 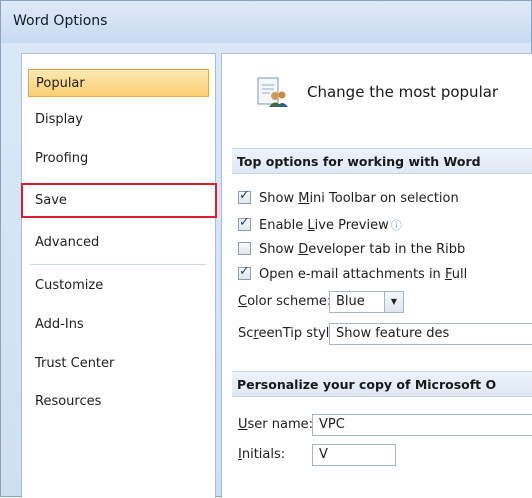 What do you see at coordinates (118, 120) in the screenshot?
I see `sidebar-item-display: Display` at bounding box center [118, 120].